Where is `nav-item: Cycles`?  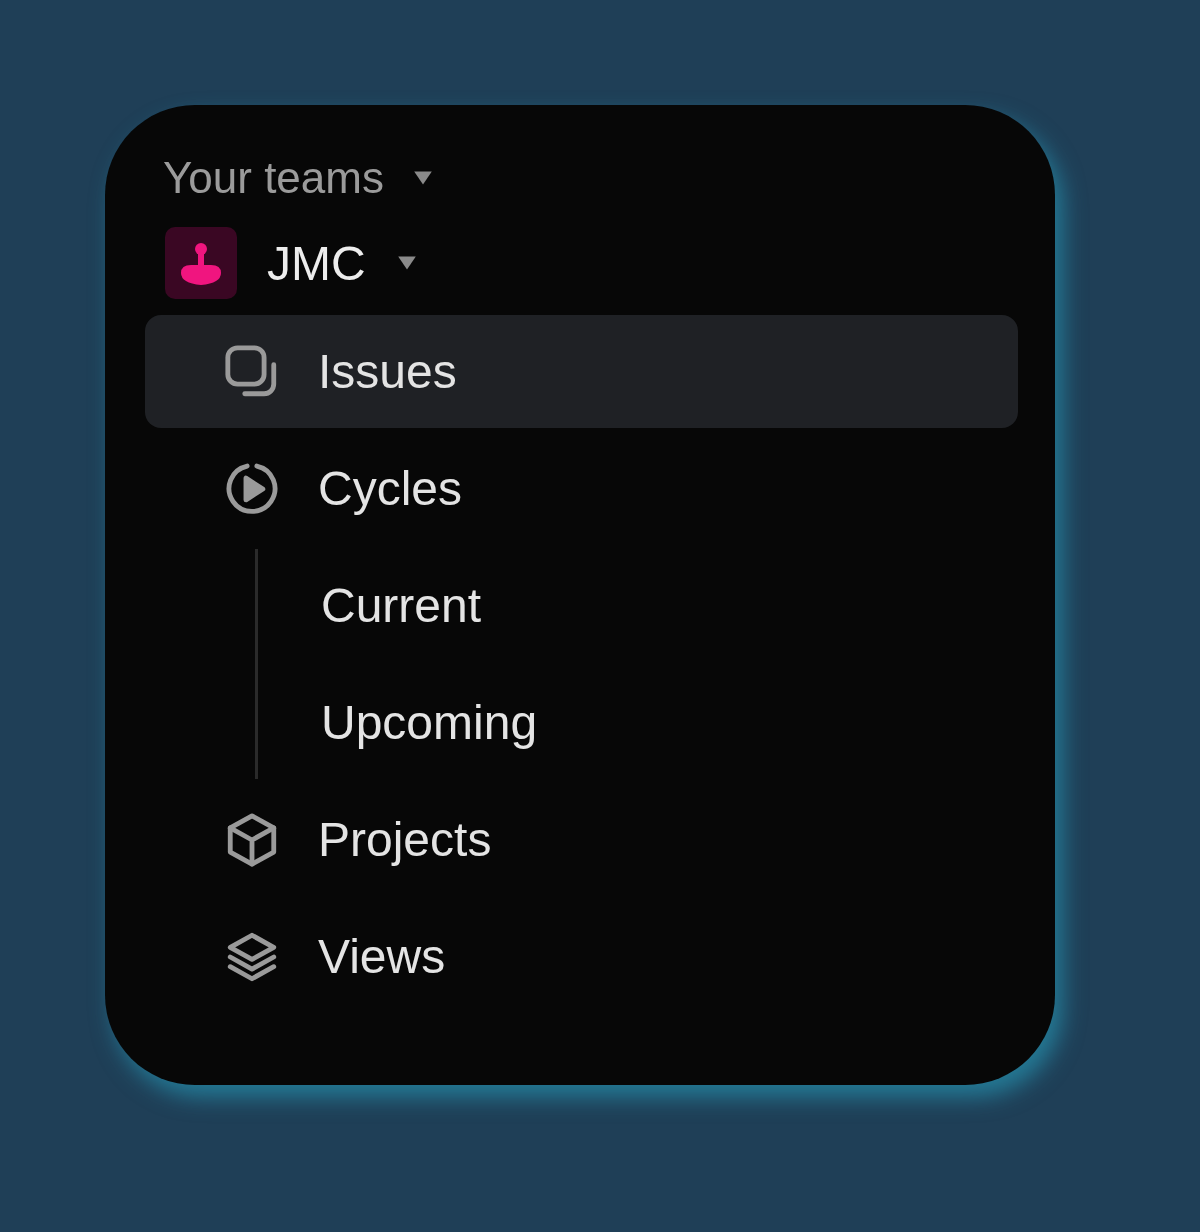 nav-item: Cycles is located at coordinates (581, 488).